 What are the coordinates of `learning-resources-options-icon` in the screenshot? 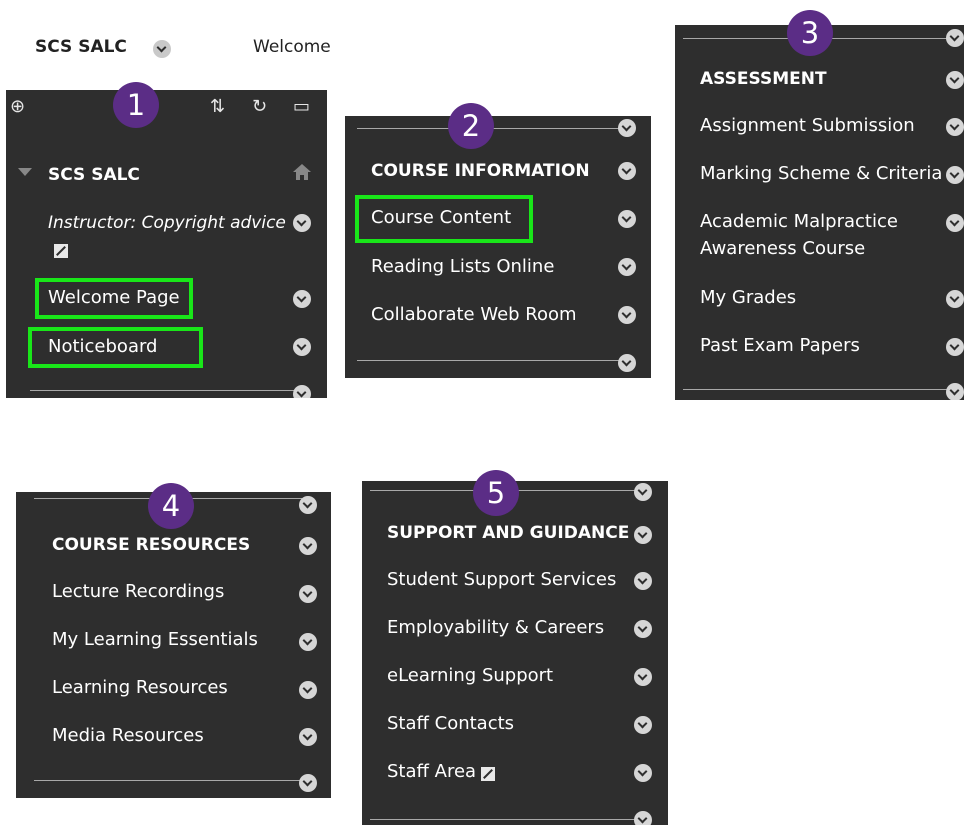 It's located at (308, 690).